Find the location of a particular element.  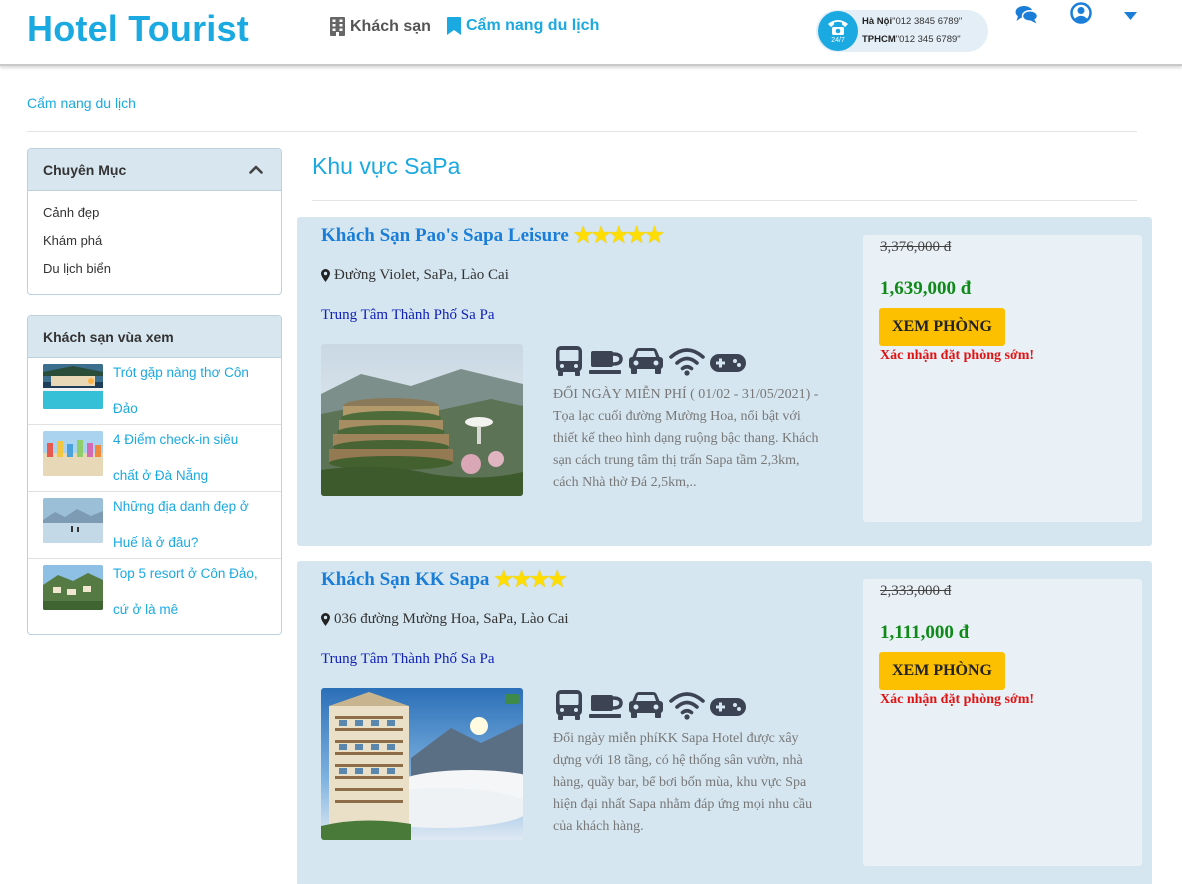

site-header: Hotel Tourist Khách sạn Cẩm nang du lịch is located at coordinates (591, 33).